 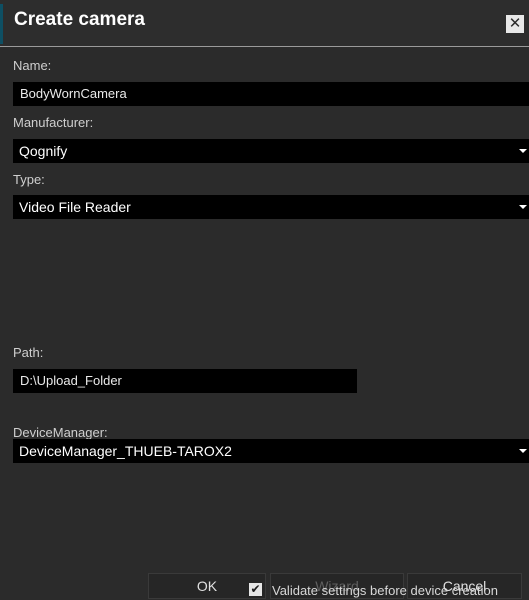 I want to click on manufacturer-value: Qognify, so click(x=43, y=151).